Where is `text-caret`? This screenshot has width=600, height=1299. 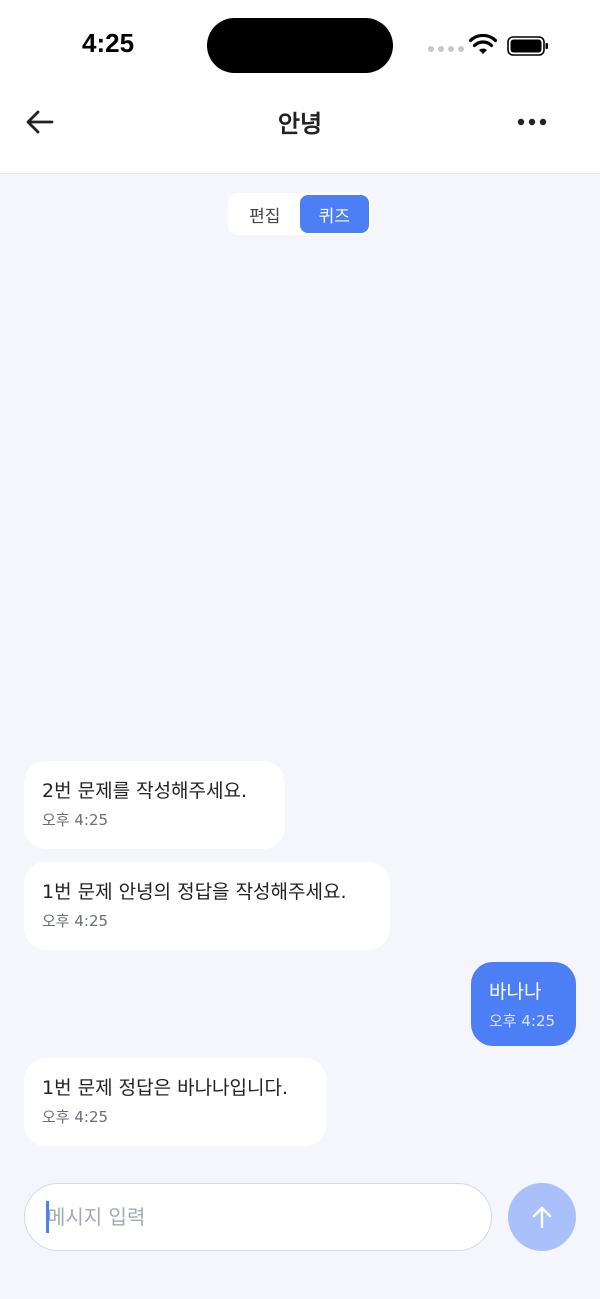 text-caret is located at coordinates (47, 1217).